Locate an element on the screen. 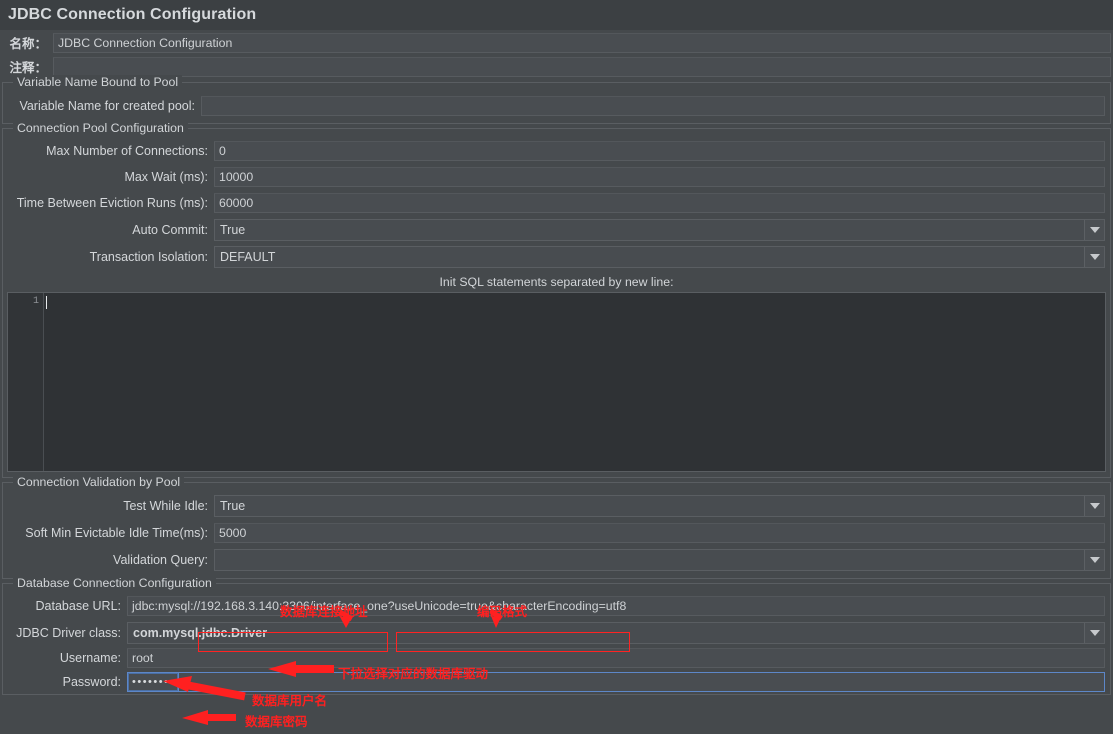  text-caret is located at coordinates (46, 302).